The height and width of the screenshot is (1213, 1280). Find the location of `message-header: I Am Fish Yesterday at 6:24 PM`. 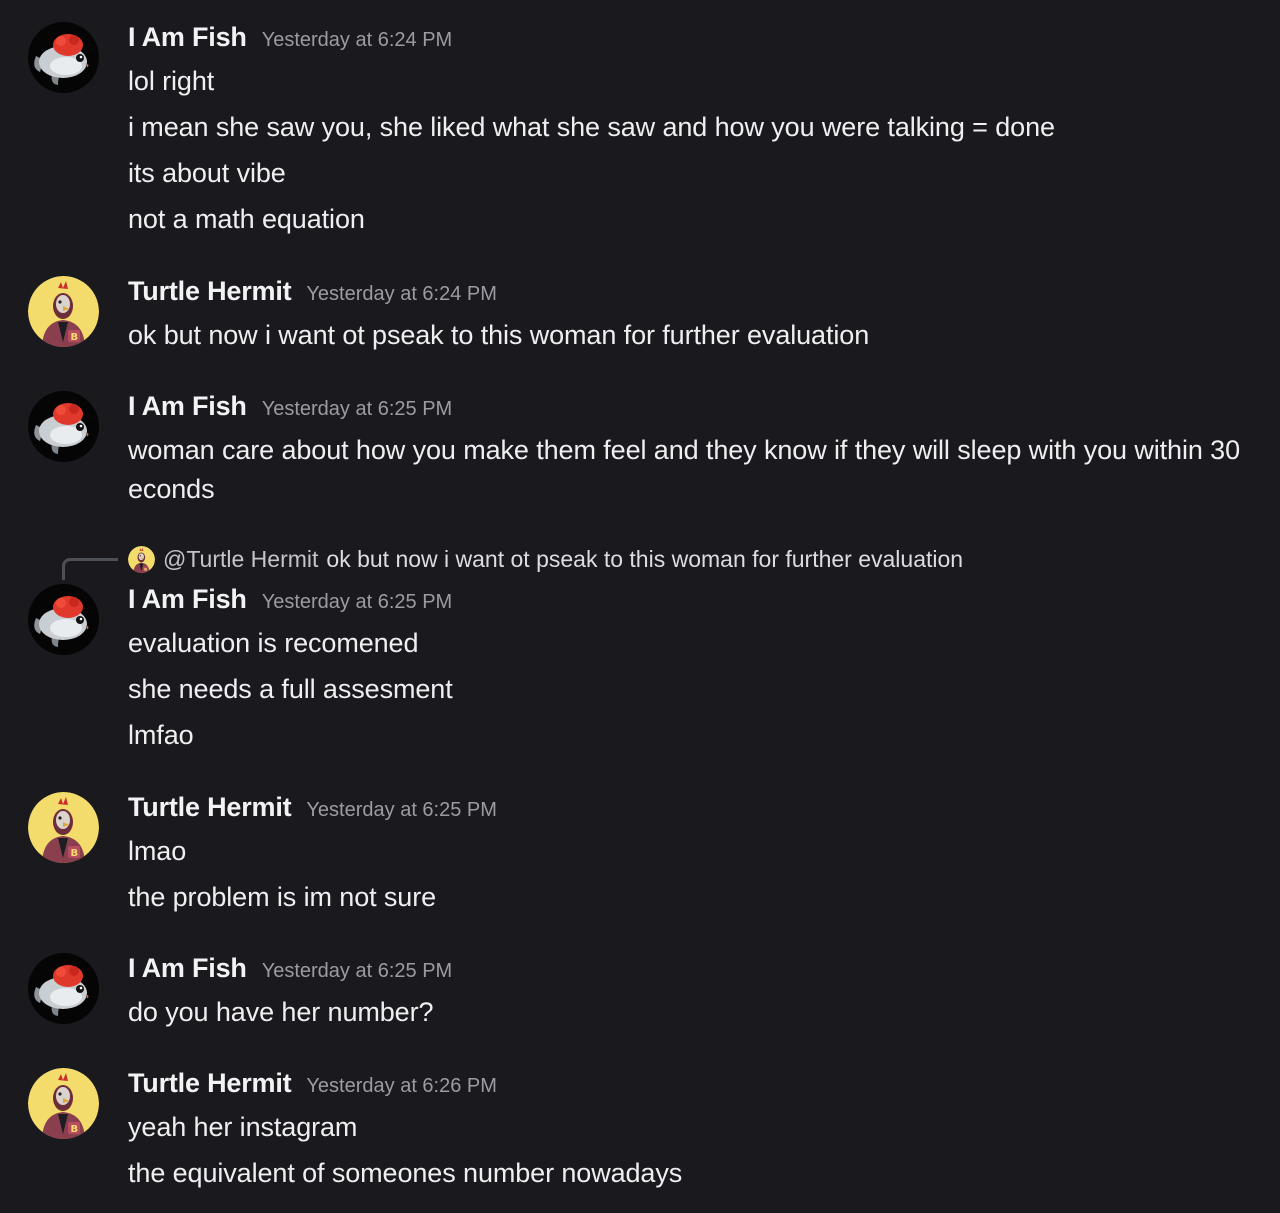

message-header: I Am Fish Yesterday at 6:24 PM is located at coordinates (695, 40).